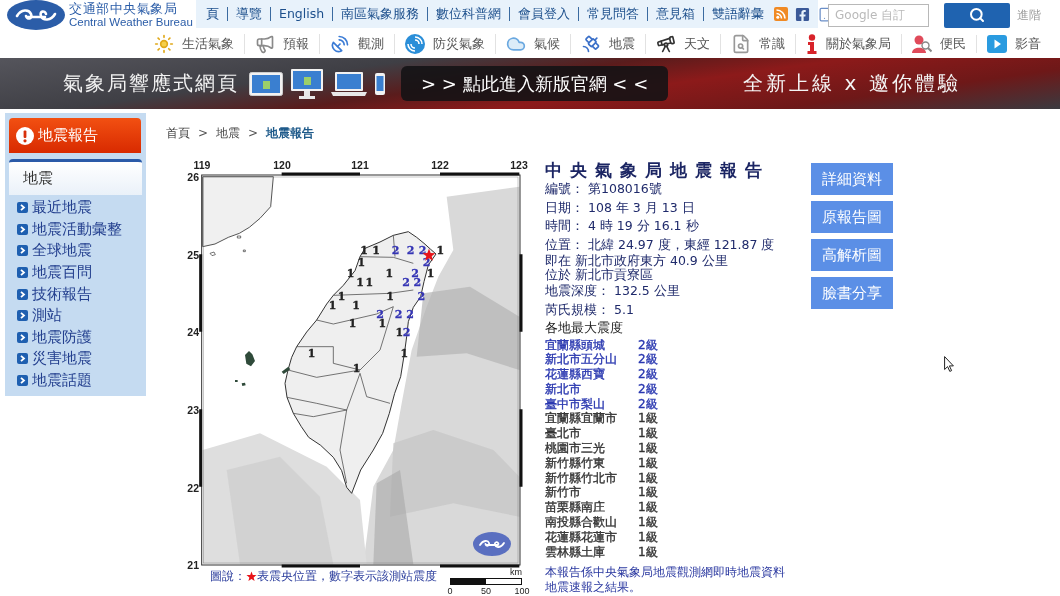  I want to click on scale-label: 50, so click(486, 591).